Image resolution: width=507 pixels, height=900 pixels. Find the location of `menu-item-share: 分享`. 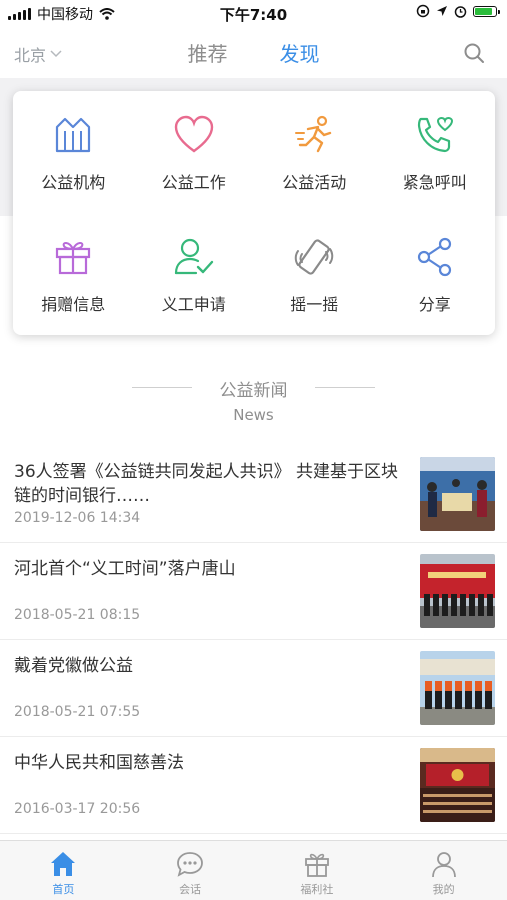

menu-item-share: 分享 is located at coordinates (435, 274).